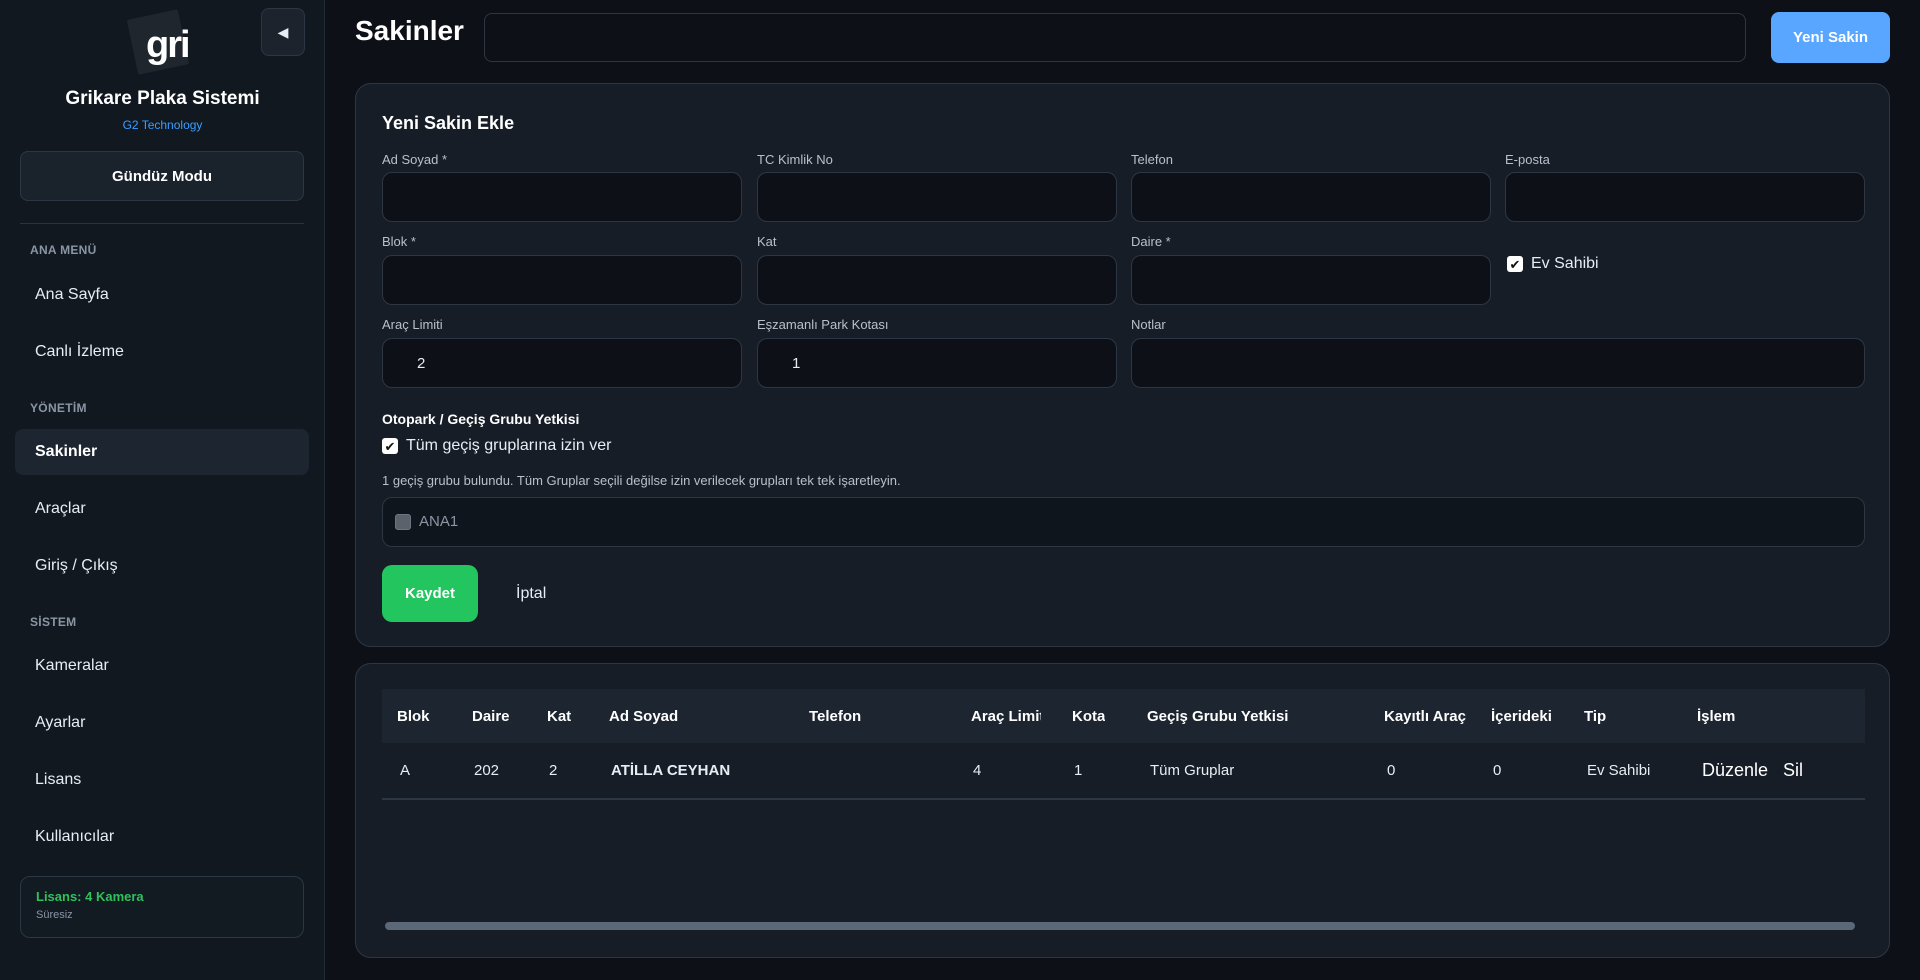 Image resolution: width=1920 pixels, height=980 pixels. I want to click on allow-all-checkbox: ✔, so click(390, 446).